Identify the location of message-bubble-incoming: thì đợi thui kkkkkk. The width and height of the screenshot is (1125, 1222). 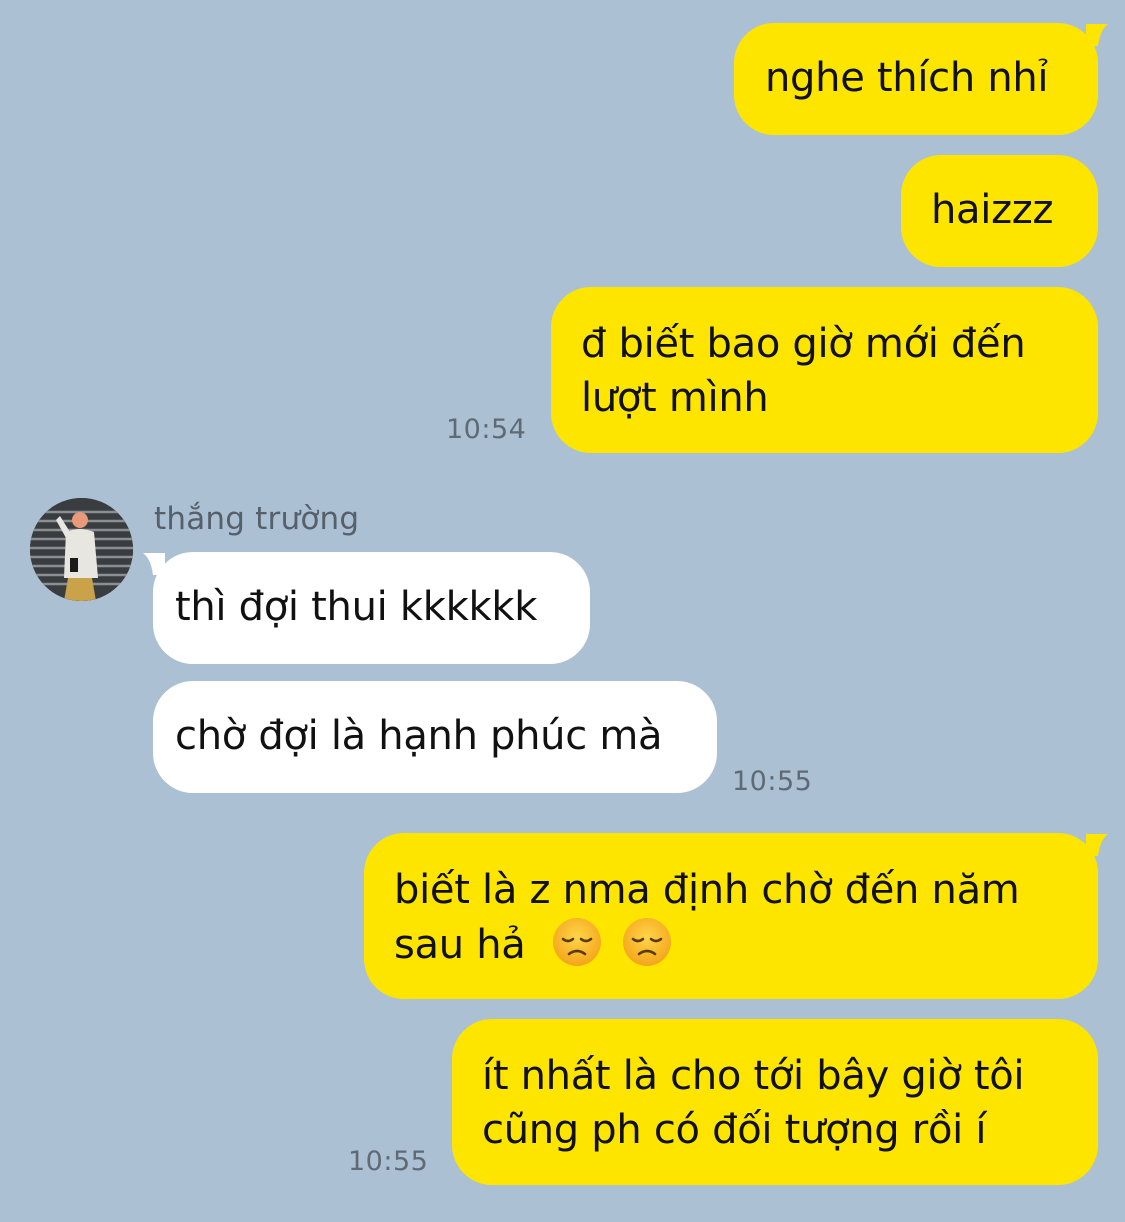
(371, 608).